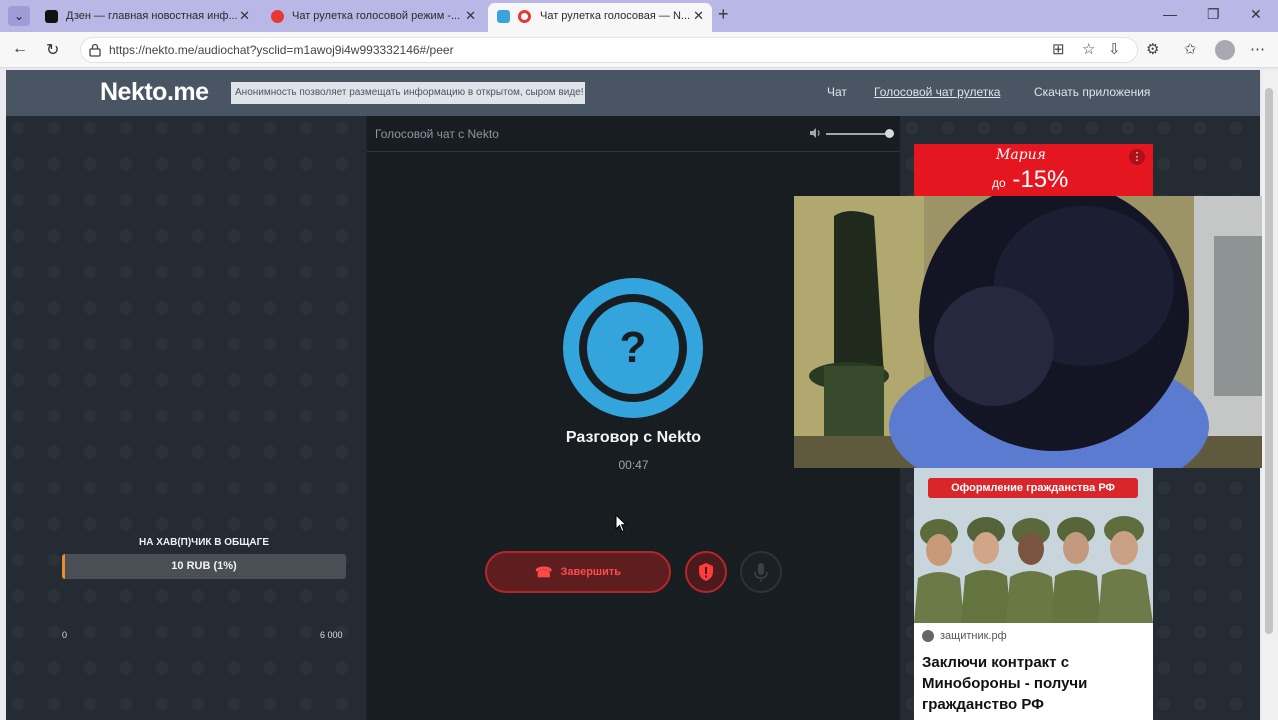 This screenshot has height=720, width=1278. I want to click on ad-badge: Оформление гражданства РФ, so click(1033, 488).